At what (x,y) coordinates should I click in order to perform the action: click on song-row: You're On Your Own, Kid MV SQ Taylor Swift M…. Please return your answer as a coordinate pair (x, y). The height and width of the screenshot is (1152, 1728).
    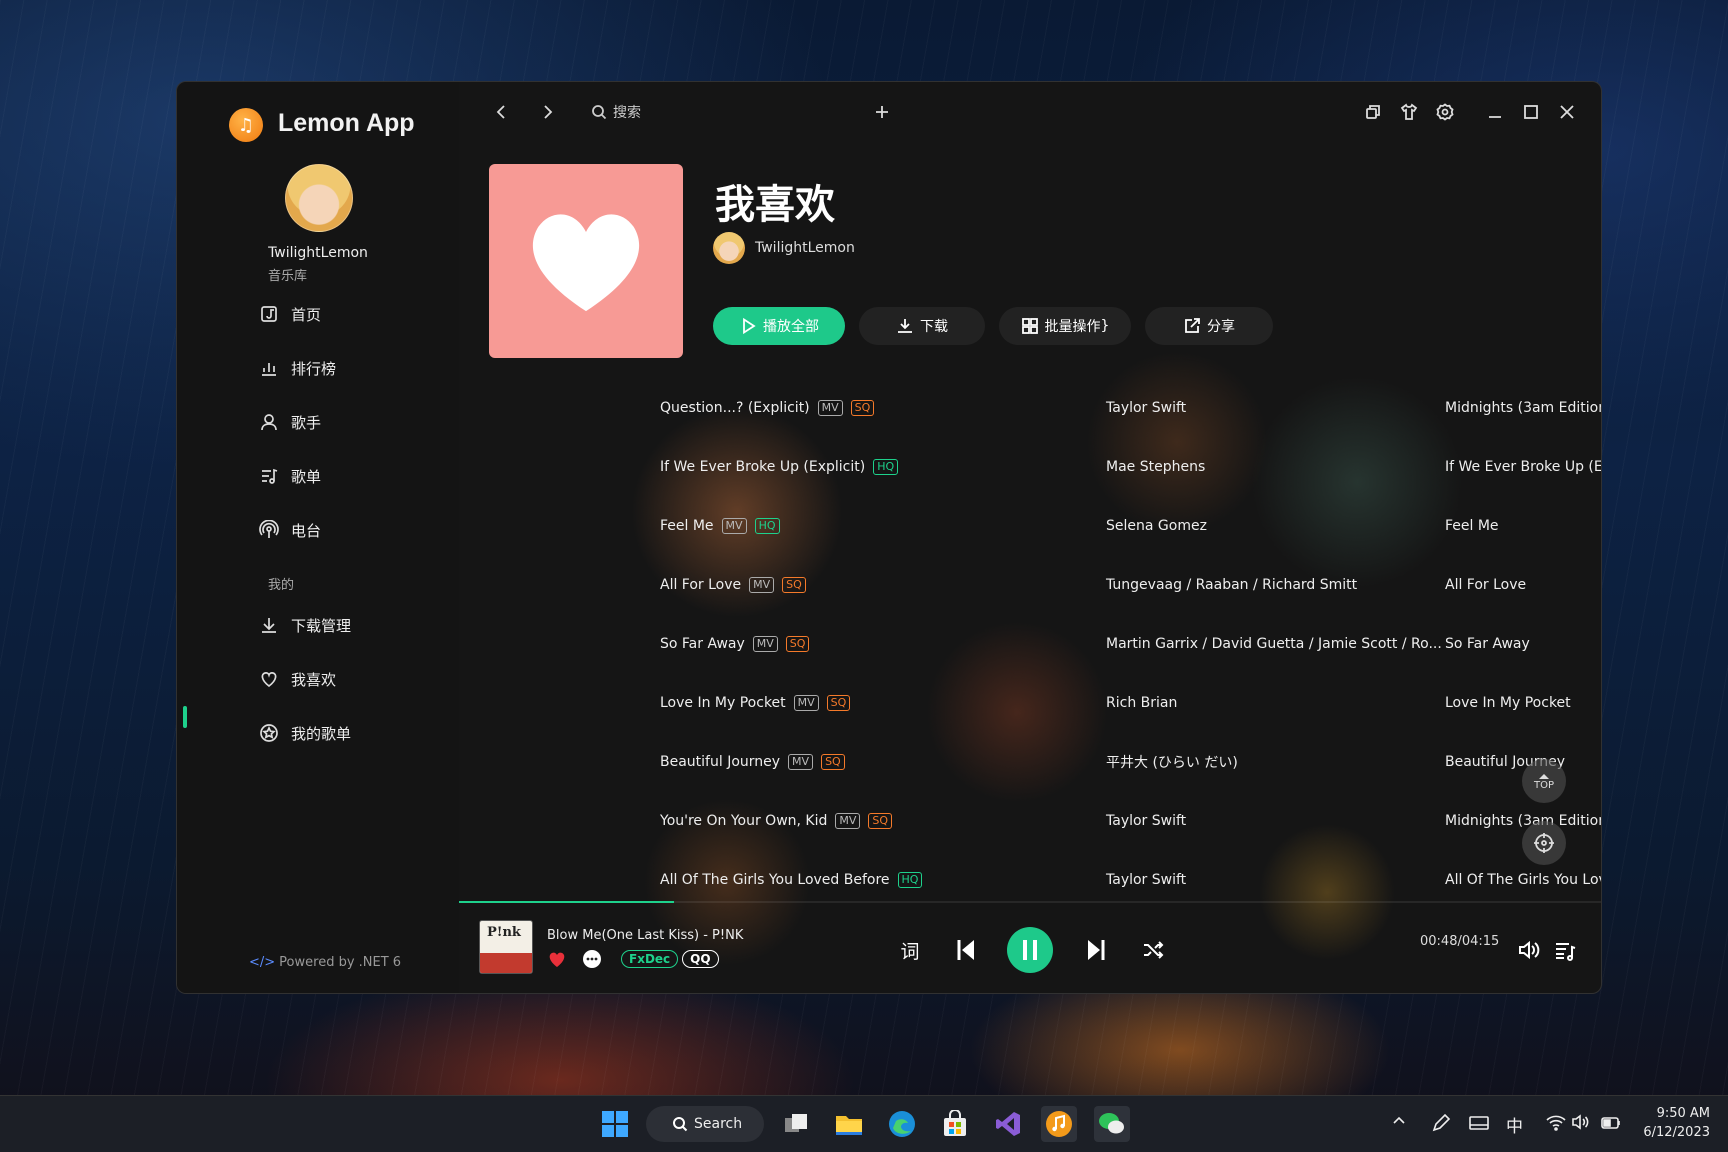
    Looking at the image, I should click on (1030, 821).